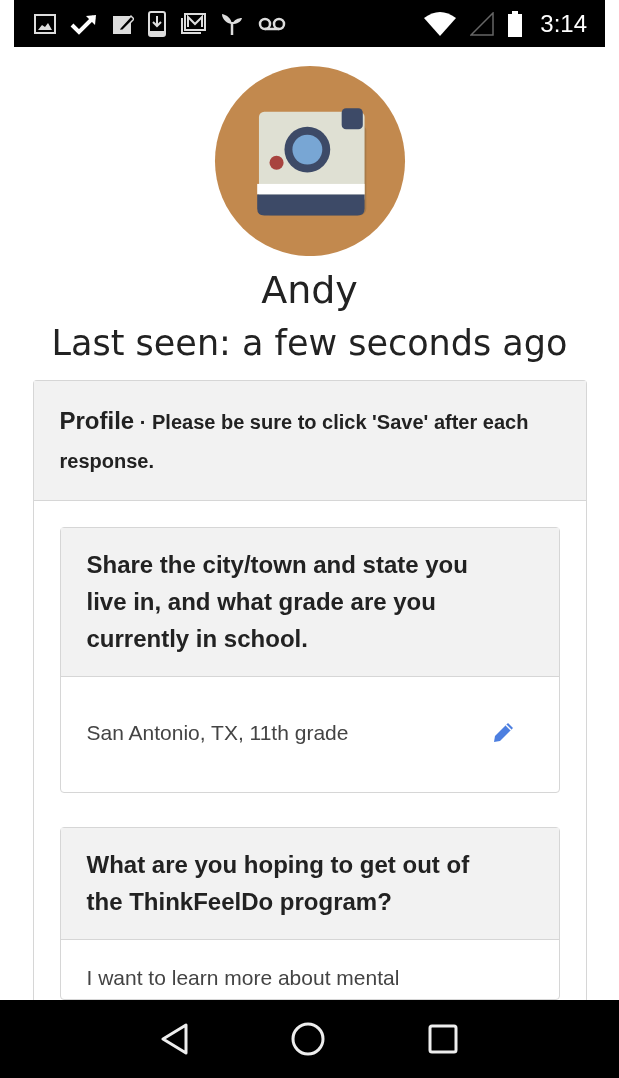 This screenshot has width=619, height=1078. Describe the element at coordinates (309, 291) in the screenshot. I see `user-name: Andy` at that location.